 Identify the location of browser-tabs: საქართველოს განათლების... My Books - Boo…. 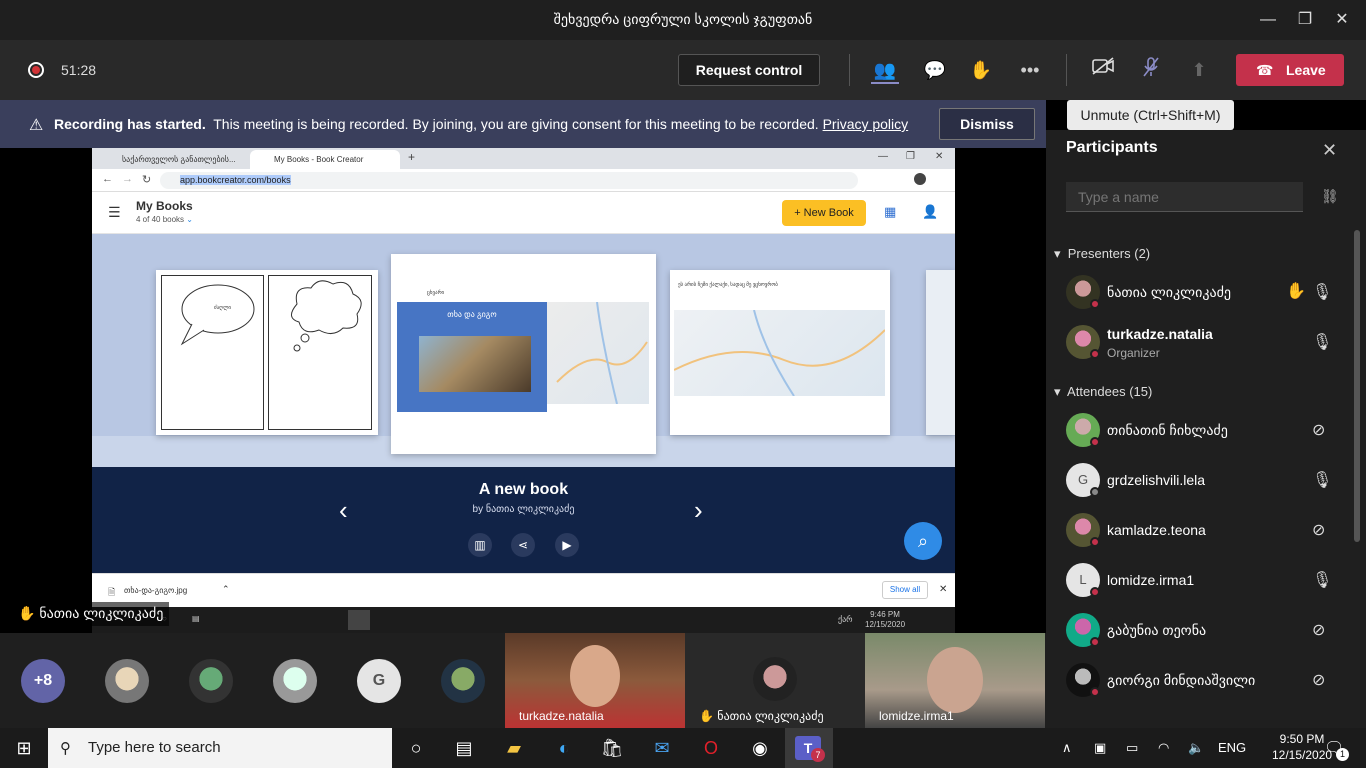
(523, 158).